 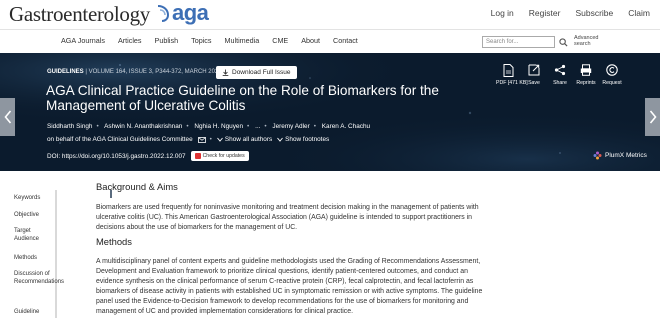 I want to click on author-link: Ashwin N. Ananthakrishnan, so click(x=143, y=126).